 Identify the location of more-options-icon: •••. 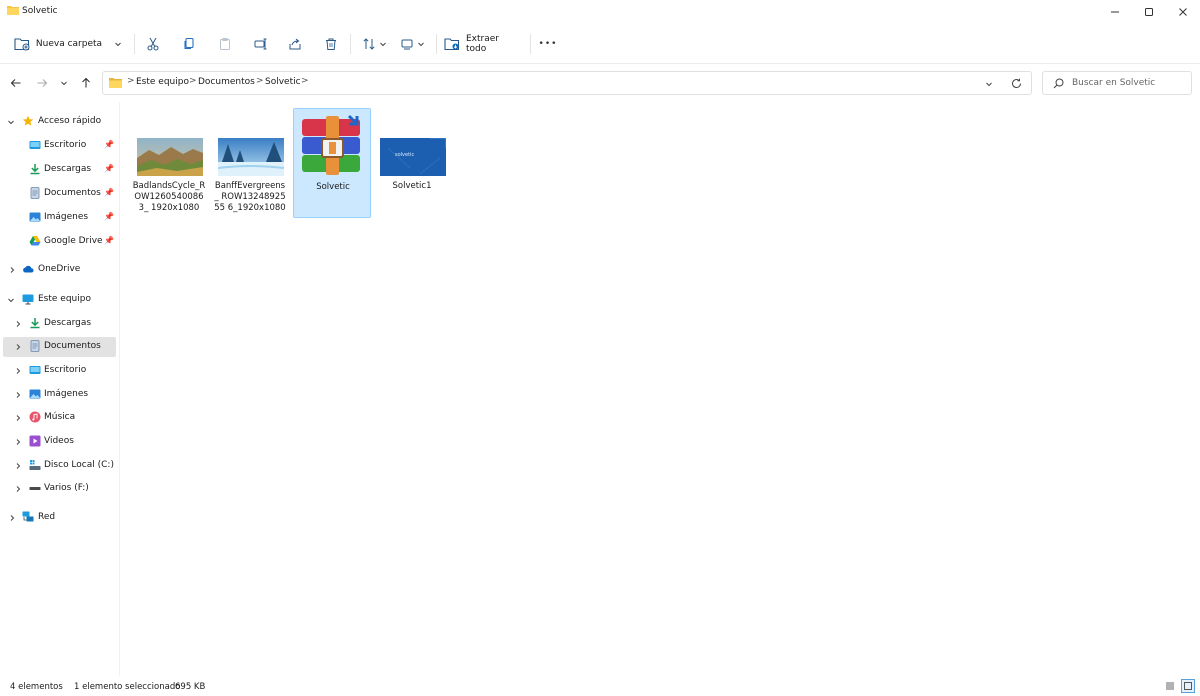
(548, 44).